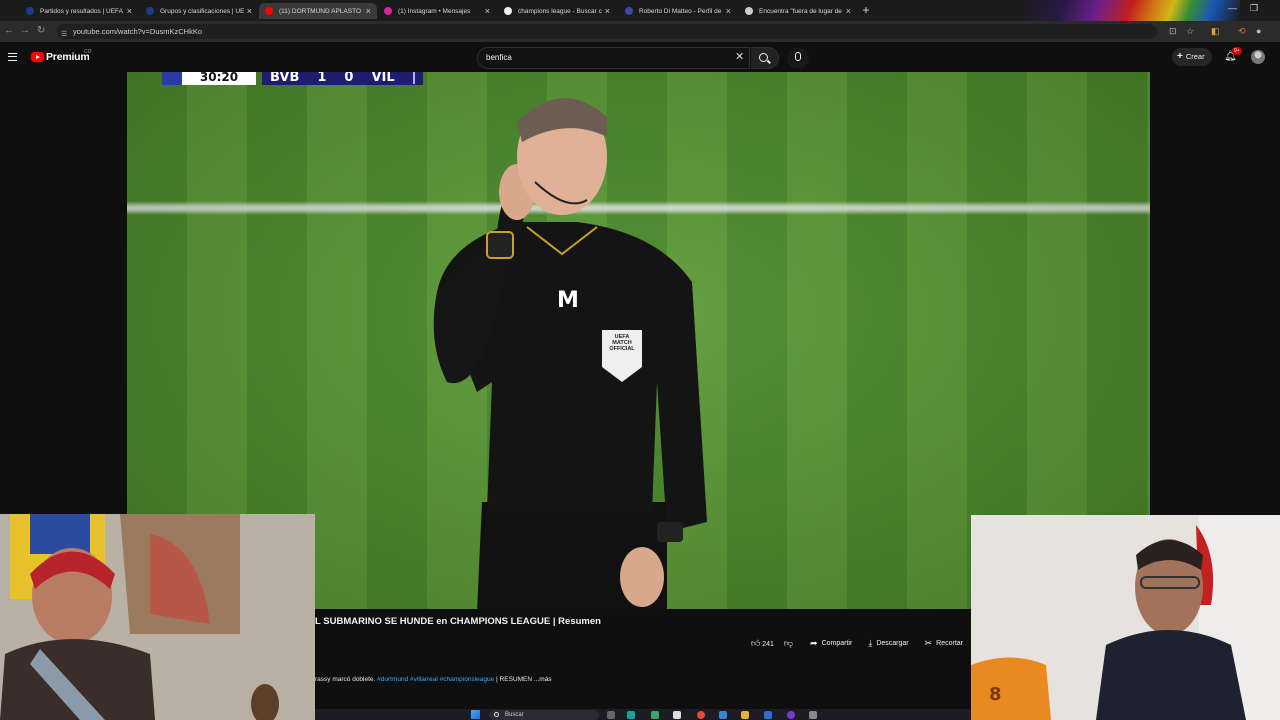 This screenshot has width=1280, height=720. Describe the element at coordinates (345, 679) in the screenshot. I see `description-text: rassy marcó doblete.` at that location.